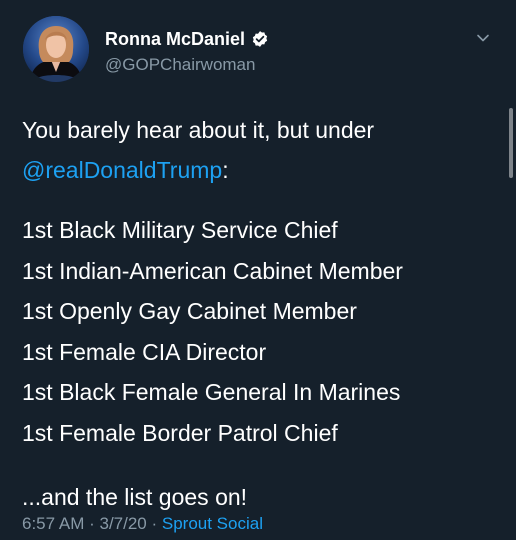 Image resolution: width=516 pixels, height=540 pixels. I want to click on mention-suffix: :, so click(225, 170).